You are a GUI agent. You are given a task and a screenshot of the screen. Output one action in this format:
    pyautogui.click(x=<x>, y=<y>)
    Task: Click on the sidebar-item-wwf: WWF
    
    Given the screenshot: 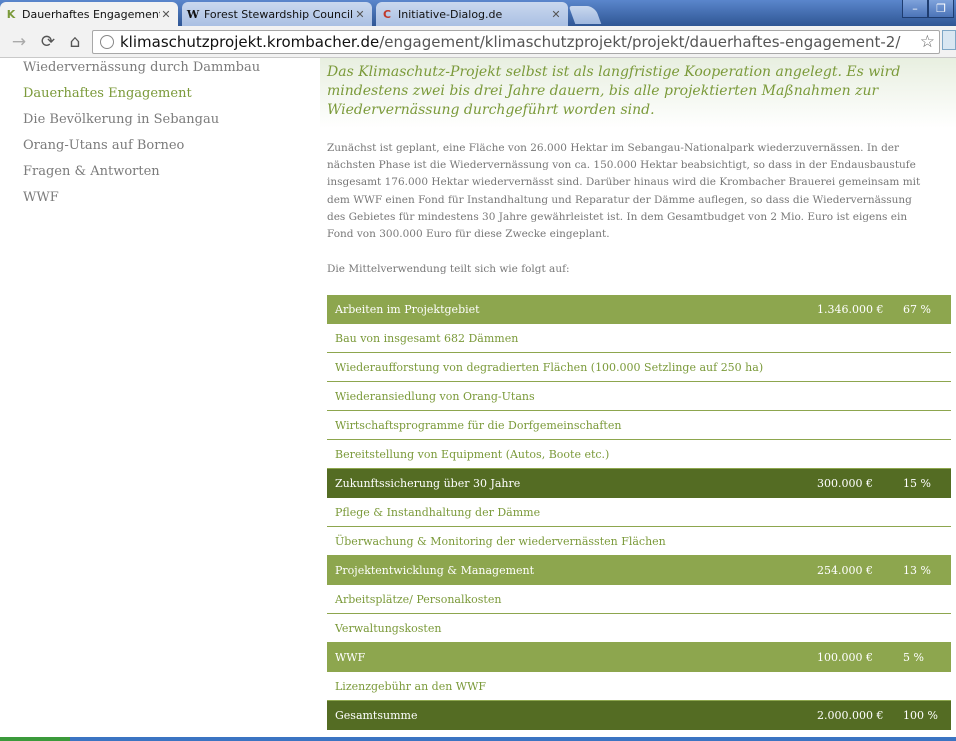 What is the action you would take?
    pyautogui.click(x=41, y=197)
    